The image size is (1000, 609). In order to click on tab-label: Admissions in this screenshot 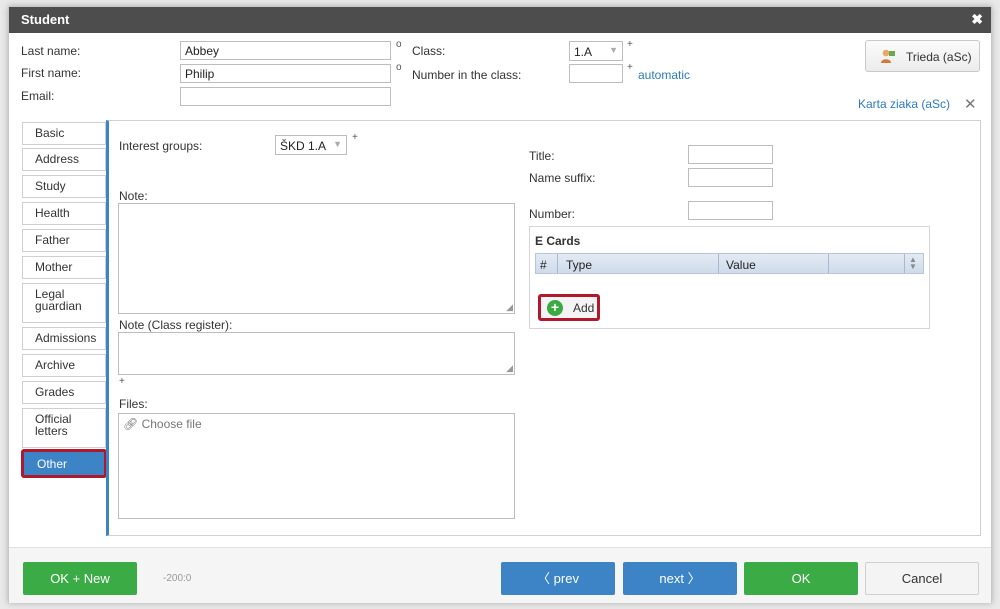, I will do `click(66, 338)`.